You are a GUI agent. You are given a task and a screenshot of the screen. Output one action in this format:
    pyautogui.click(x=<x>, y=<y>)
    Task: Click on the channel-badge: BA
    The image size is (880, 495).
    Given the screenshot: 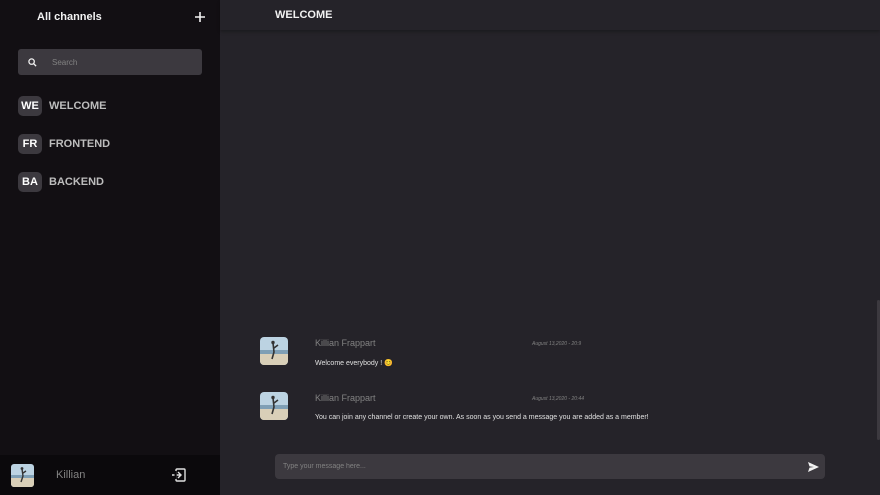 What is the action you would take?
    pyautogui.click(x=30, y=182)
    